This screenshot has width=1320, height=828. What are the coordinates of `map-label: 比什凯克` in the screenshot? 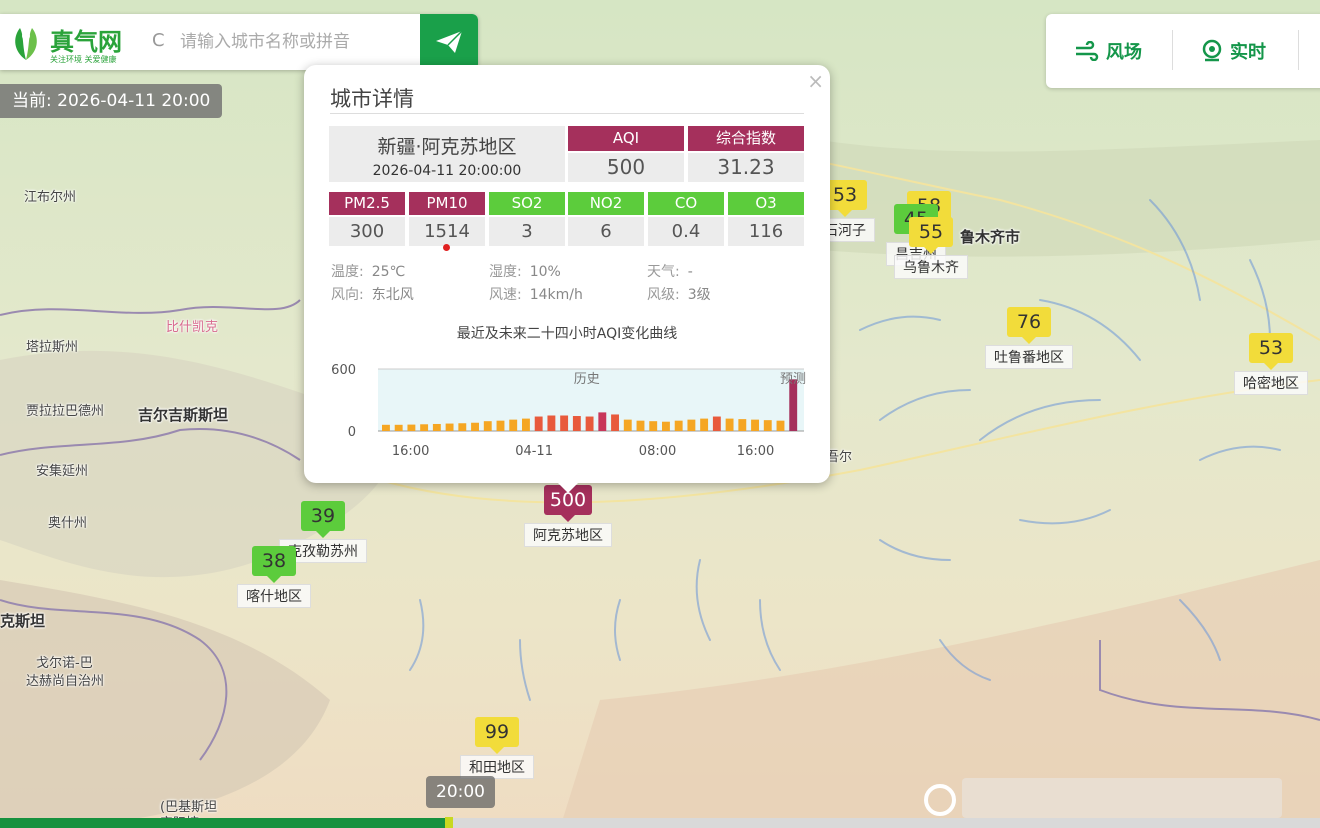 It's located at (192, 327).